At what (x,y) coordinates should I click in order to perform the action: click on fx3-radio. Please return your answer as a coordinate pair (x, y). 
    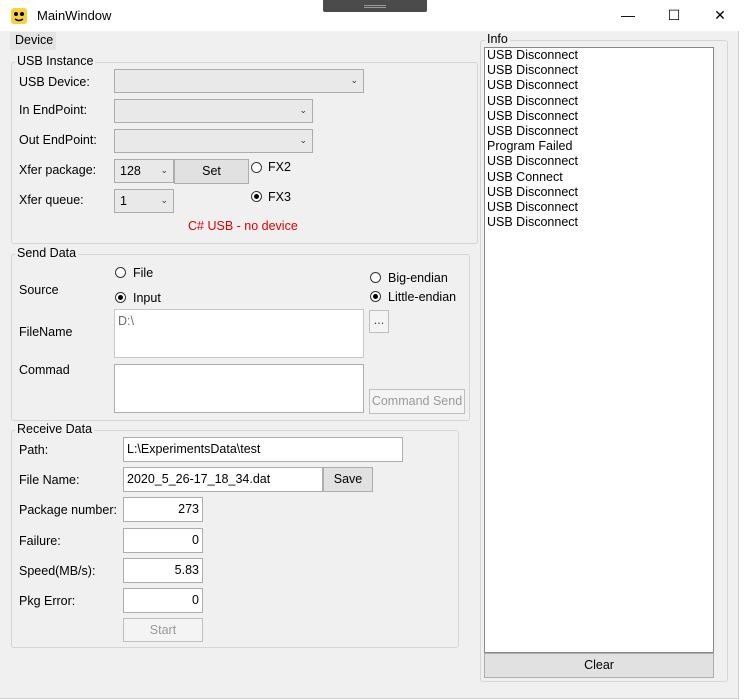
    Looking at the image, I should click on (256, 196).